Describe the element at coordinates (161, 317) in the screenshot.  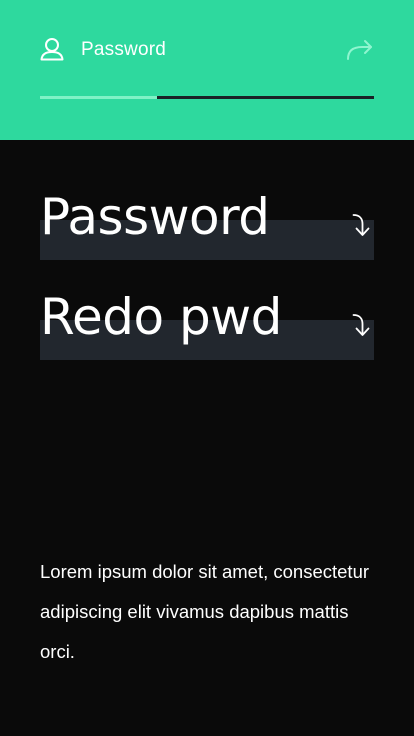
I see `redo-password-field-label: Redo pwd` at that location.